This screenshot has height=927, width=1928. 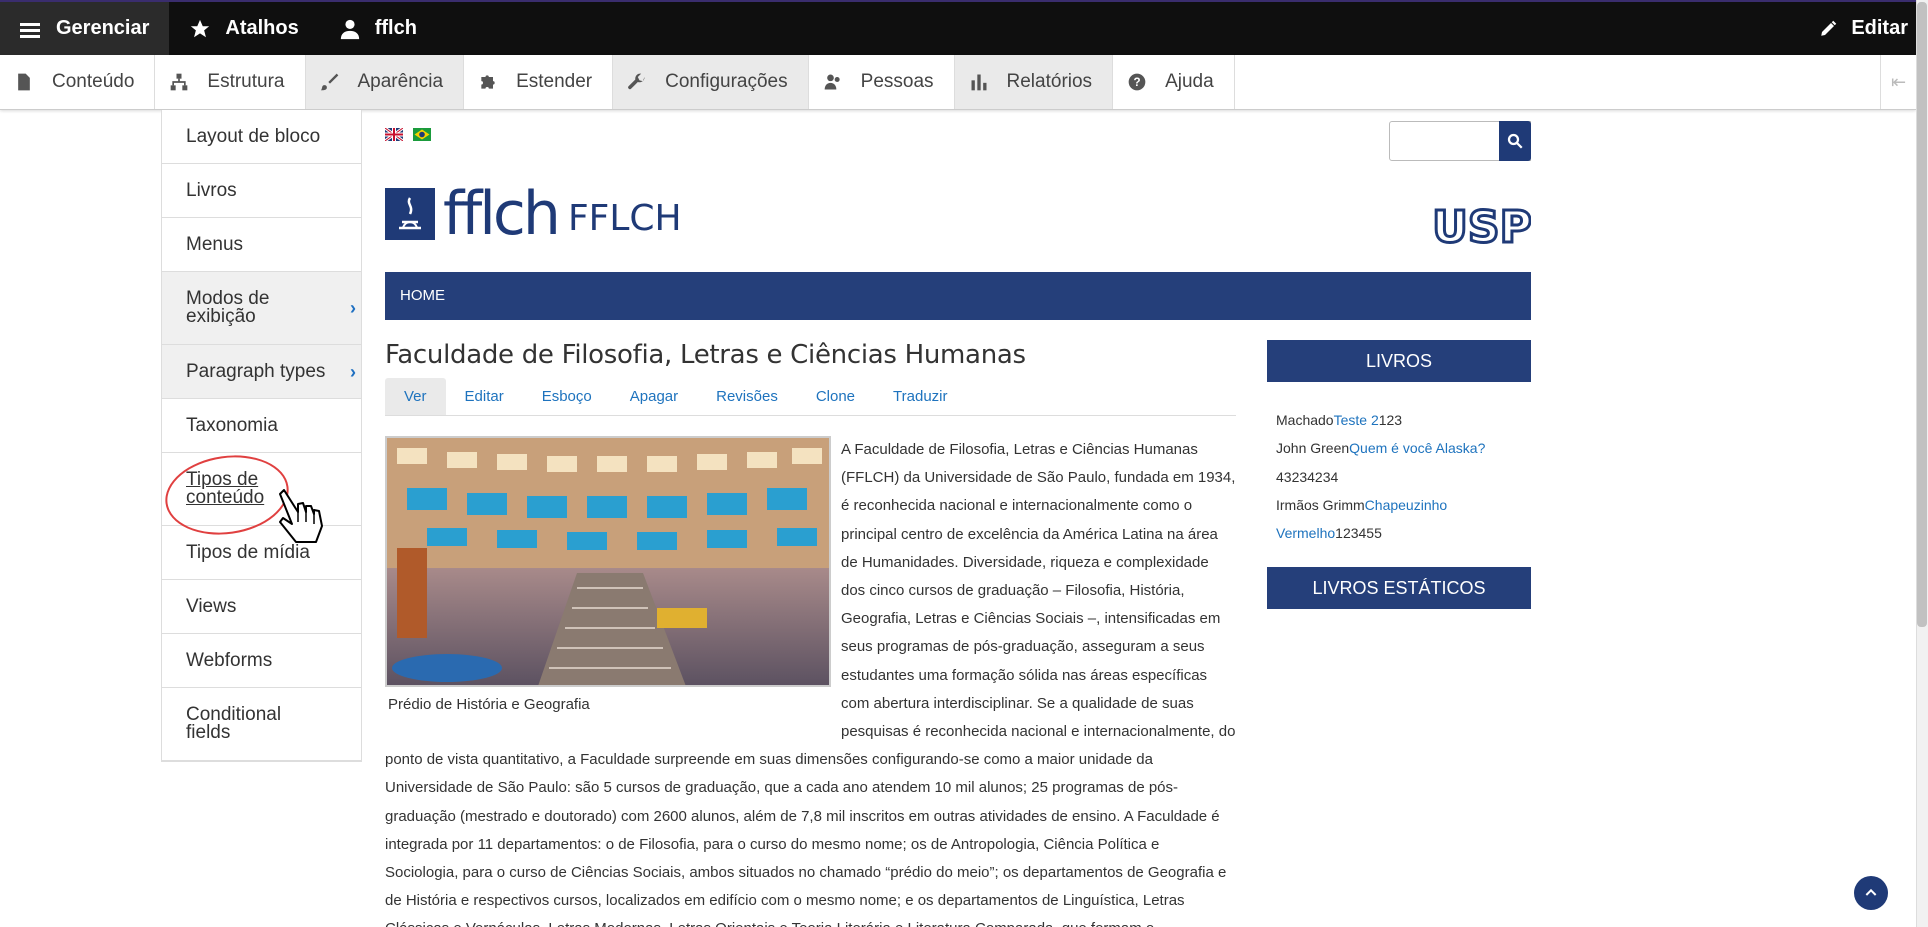 I want to click on back-to-top-button, so click(x=1871, y=893).